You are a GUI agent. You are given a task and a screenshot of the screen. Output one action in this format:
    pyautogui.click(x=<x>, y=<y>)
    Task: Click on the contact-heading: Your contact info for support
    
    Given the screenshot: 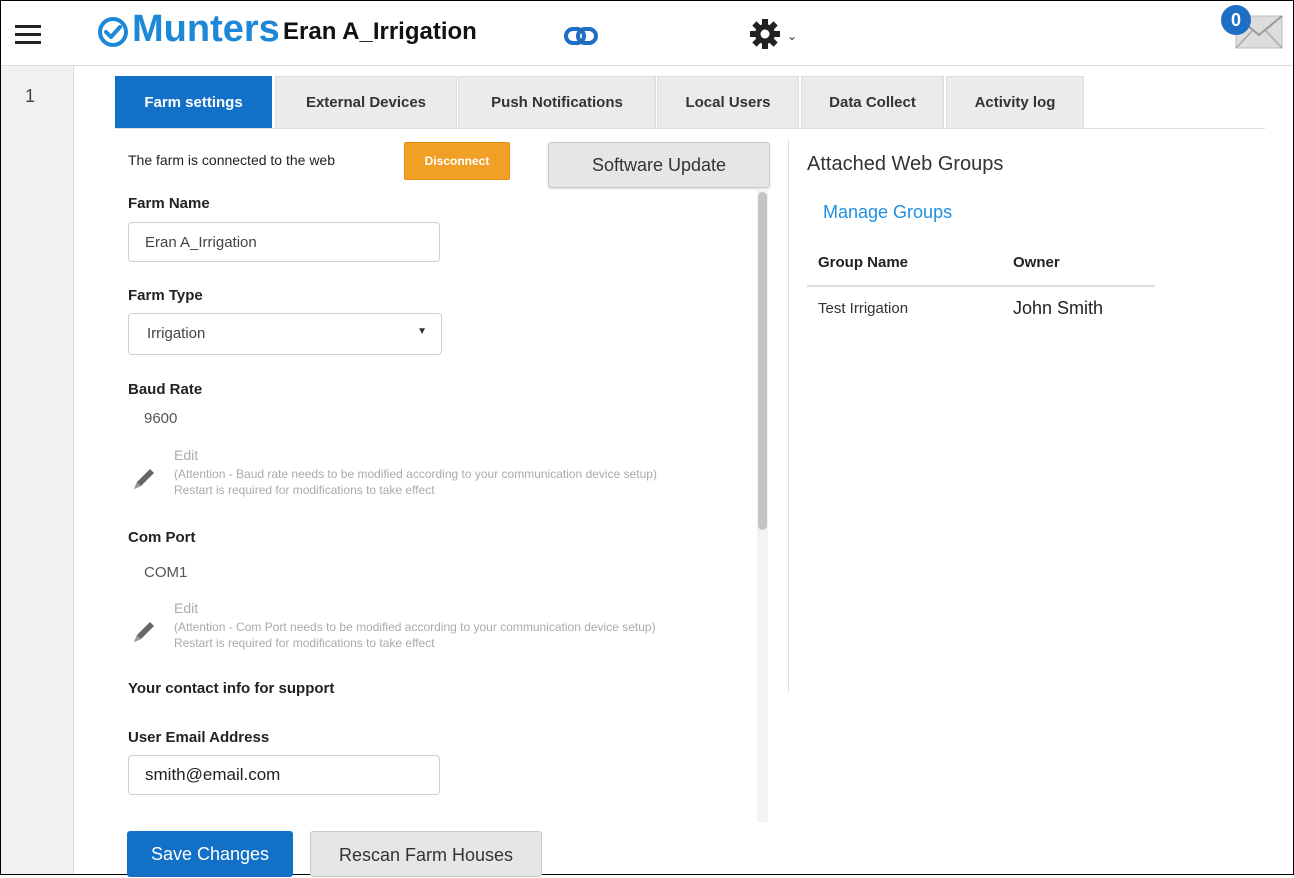 What is the action you would take?
    pyautogui.click(x=231, y=688)
    